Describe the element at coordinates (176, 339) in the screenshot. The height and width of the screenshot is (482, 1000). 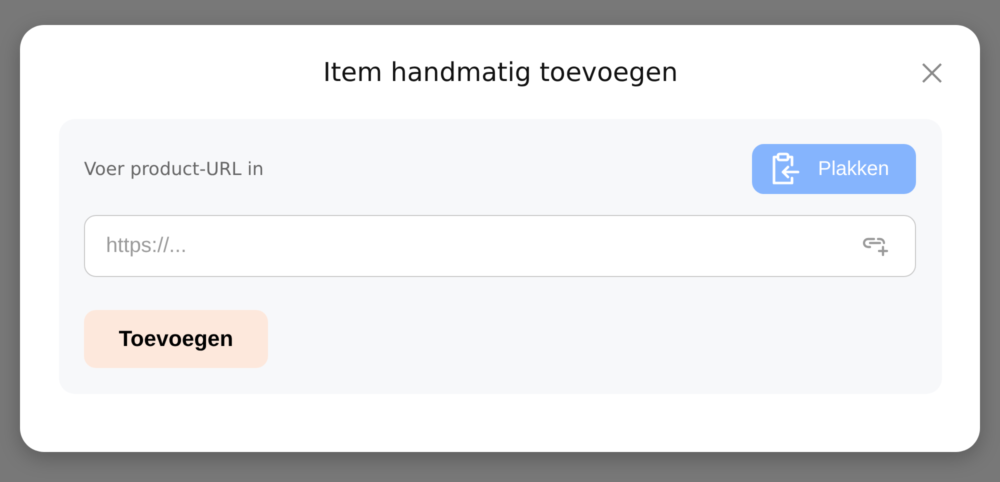
I see `add-button: Toevoegen` at that location.